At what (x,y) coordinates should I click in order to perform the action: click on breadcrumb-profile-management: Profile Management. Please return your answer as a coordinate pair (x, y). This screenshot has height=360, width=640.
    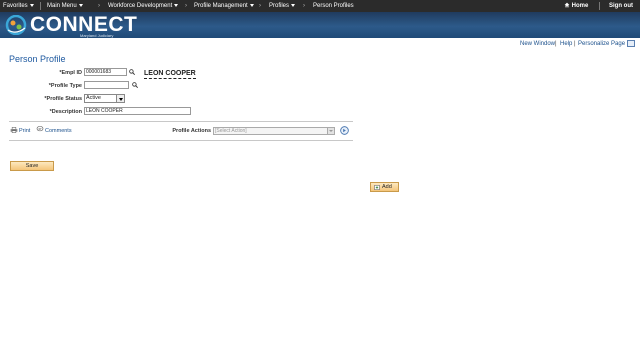
    Looking at the image, I should click on (224, 6).